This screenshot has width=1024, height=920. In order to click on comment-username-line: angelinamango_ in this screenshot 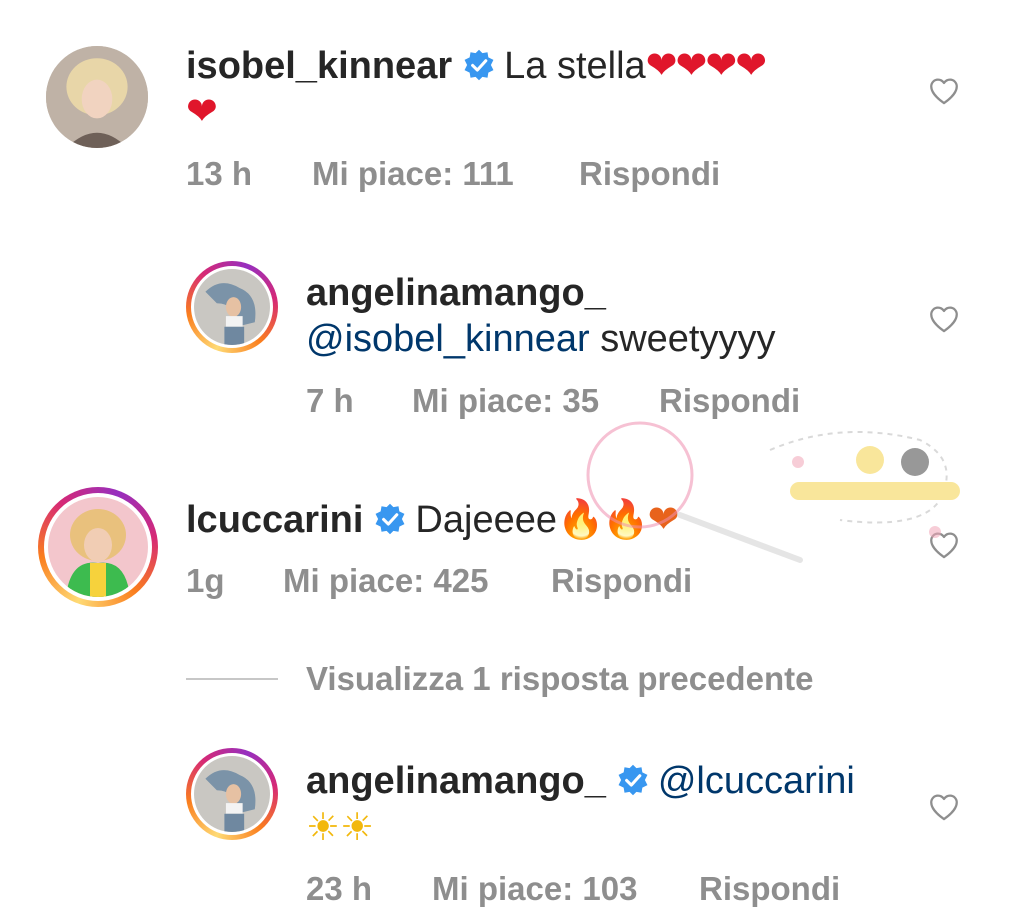, I will do `click(456, 293)`.